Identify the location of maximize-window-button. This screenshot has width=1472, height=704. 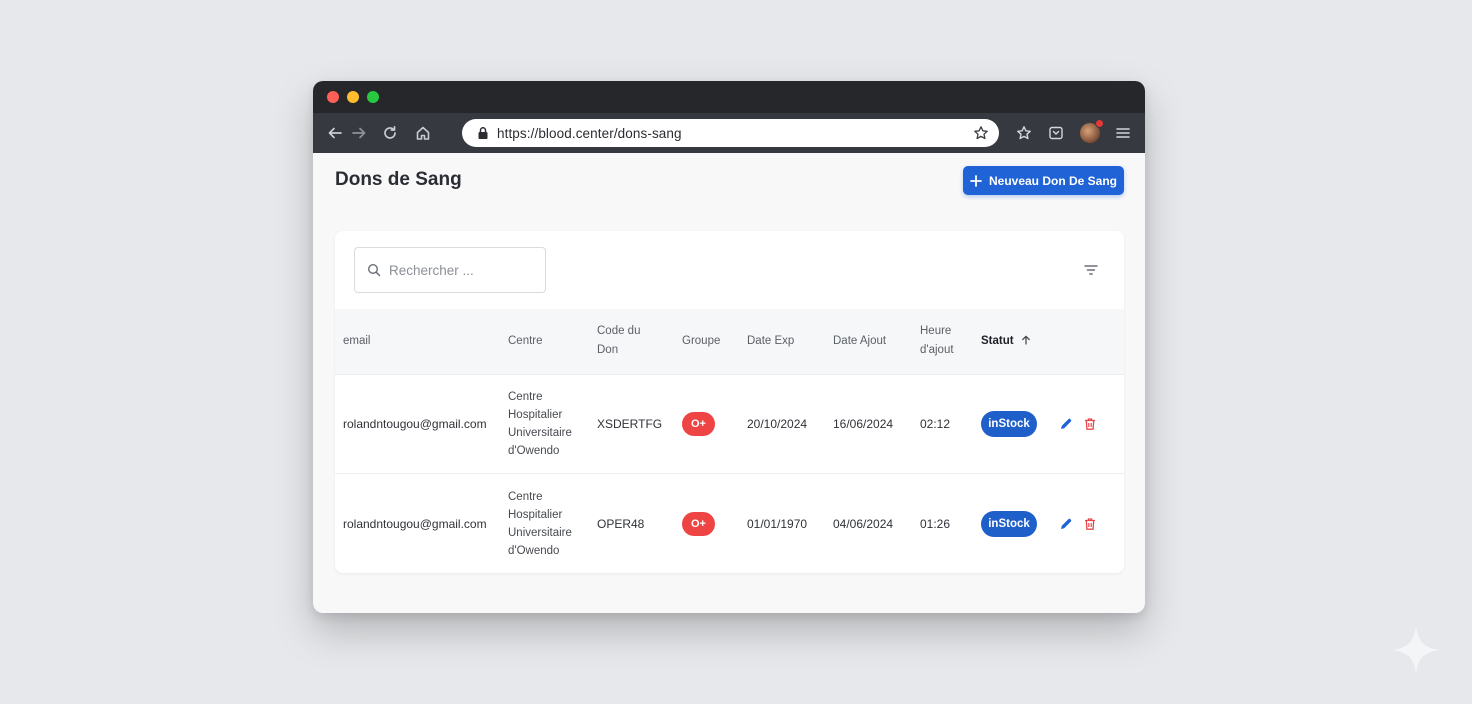
(373, 97).